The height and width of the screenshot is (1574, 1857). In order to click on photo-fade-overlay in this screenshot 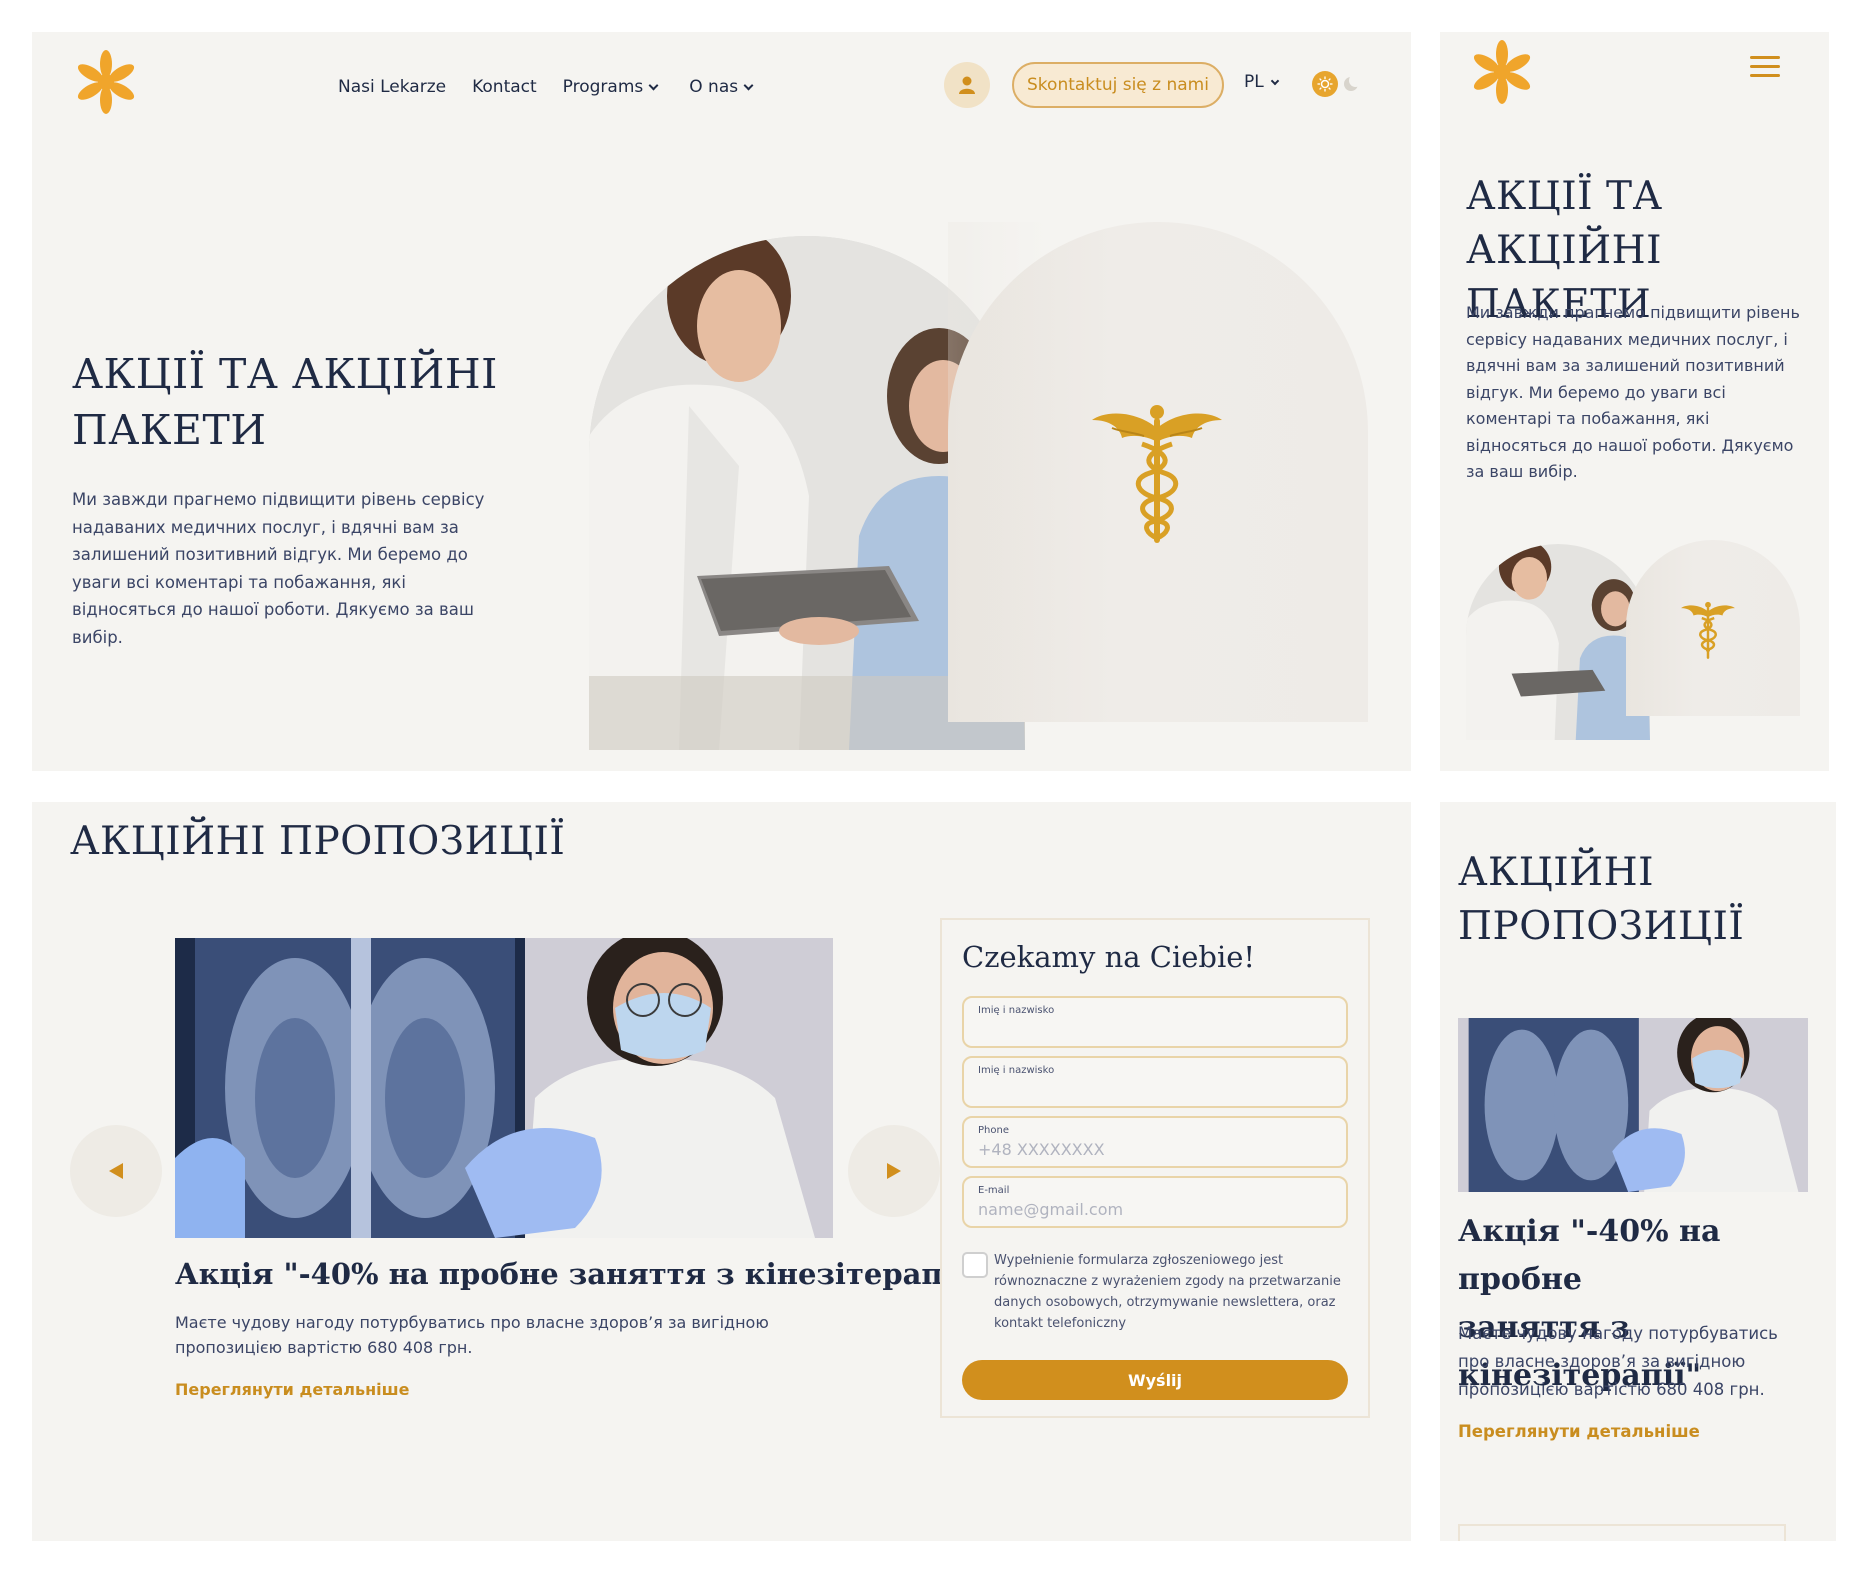, I will do `click(998, 472)`.